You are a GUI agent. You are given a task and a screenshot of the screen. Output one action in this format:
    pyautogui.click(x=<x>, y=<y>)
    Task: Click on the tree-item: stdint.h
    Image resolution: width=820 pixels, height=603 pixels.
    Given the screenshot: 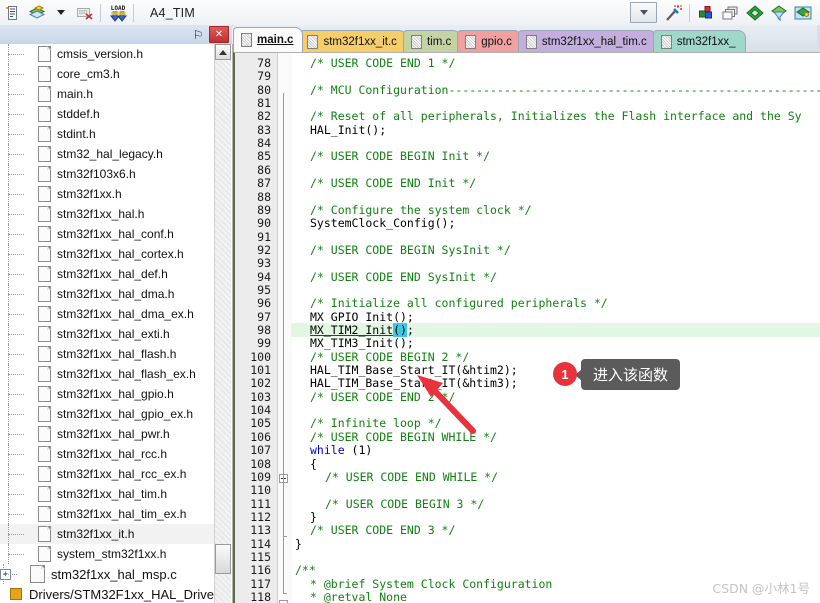 What is the action you would take?
    pyautogui.click(x=107, y=134)
    